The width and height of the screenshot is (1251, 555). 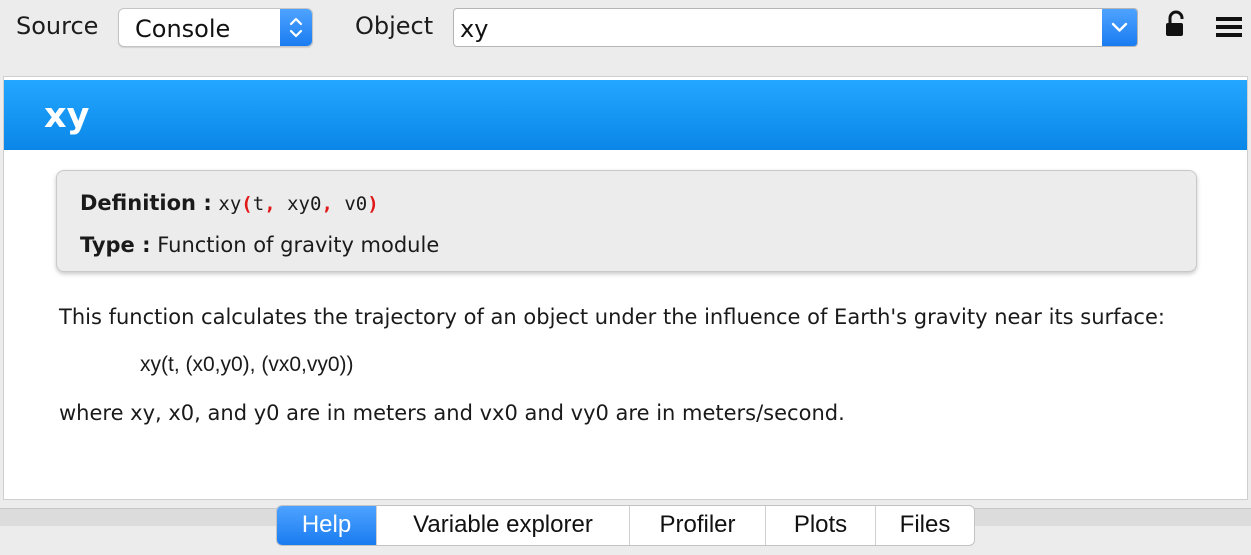 I want to click on definition-signature: xy(t, xy0, v0), so click(x=298, y=204).